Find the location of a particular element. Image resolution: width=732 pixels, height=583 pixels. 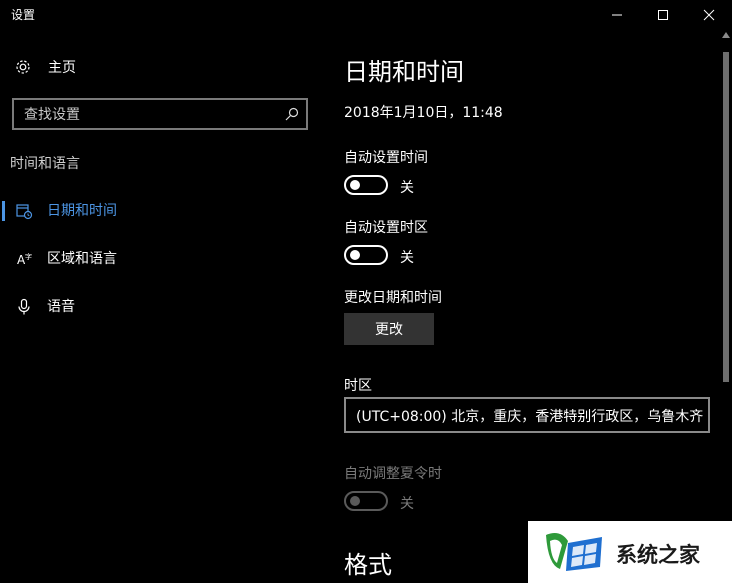

scroll-up-arrow-icon is located at coordinates (726, 35).